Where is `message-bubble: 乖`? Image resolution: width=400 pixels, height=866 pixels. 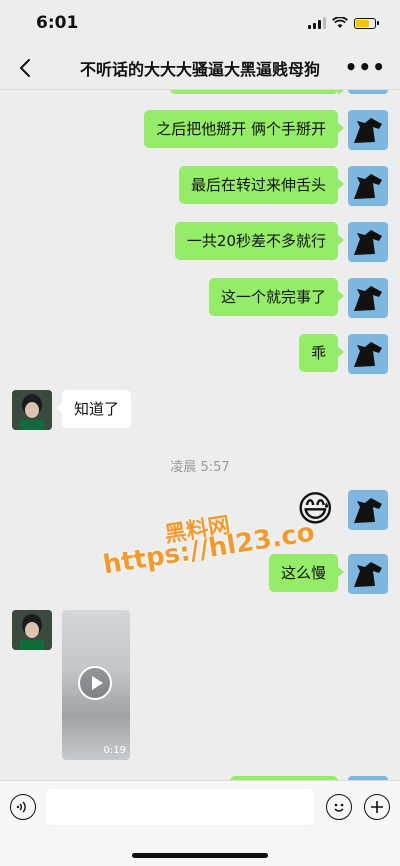 message-bubble: 乖 is located at coordinates (321, 353).